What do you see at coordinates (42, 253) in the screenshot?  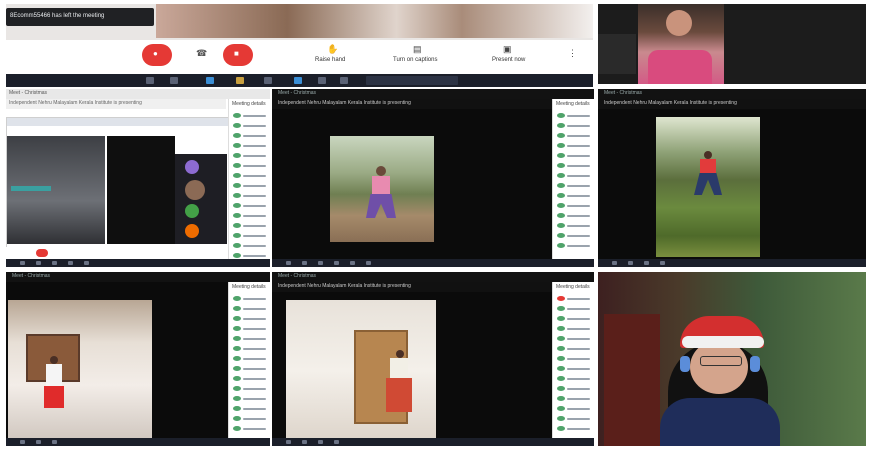 I see `shared-hangup-button` at bounding box center [42, 253].